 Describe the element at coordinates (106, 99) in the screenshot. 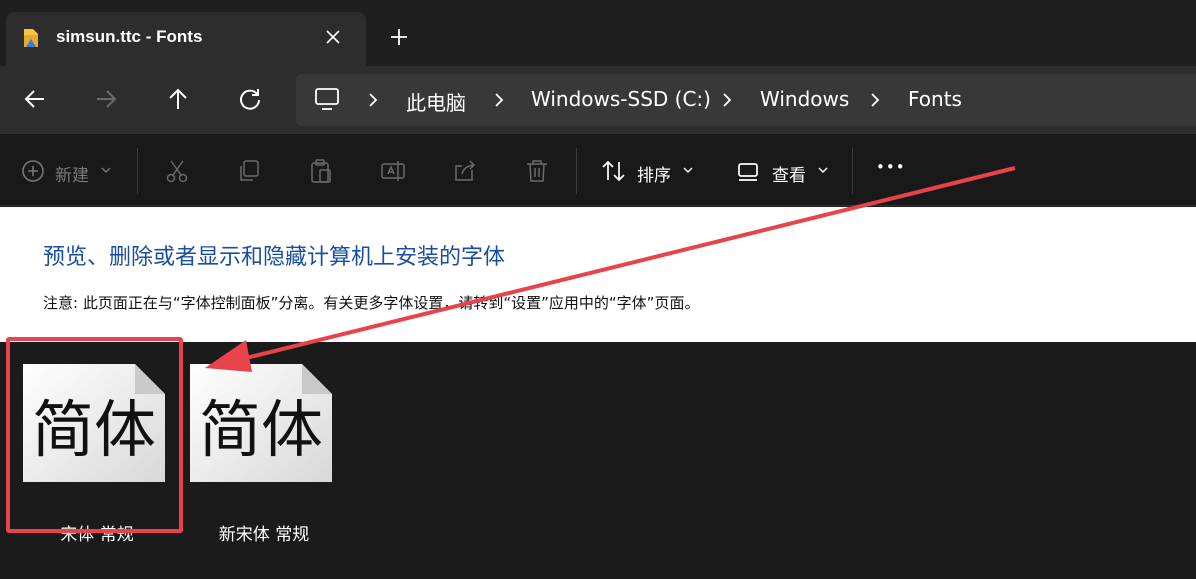

I see `arrow-right-icon` at that location.